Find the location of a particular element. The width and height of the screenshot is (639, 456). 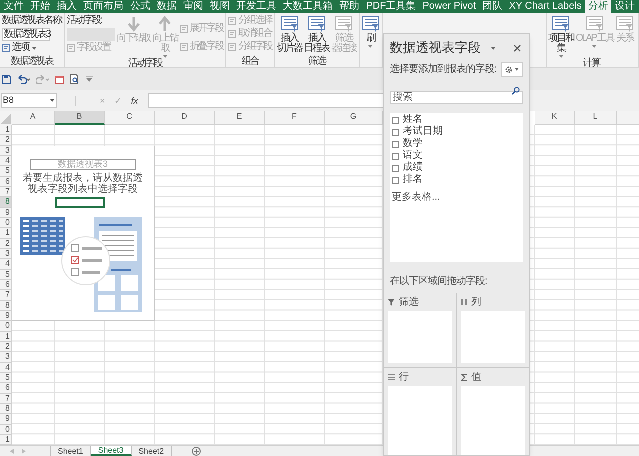

sheet-tab: Sheet2 is located at coordinates (152, 451).